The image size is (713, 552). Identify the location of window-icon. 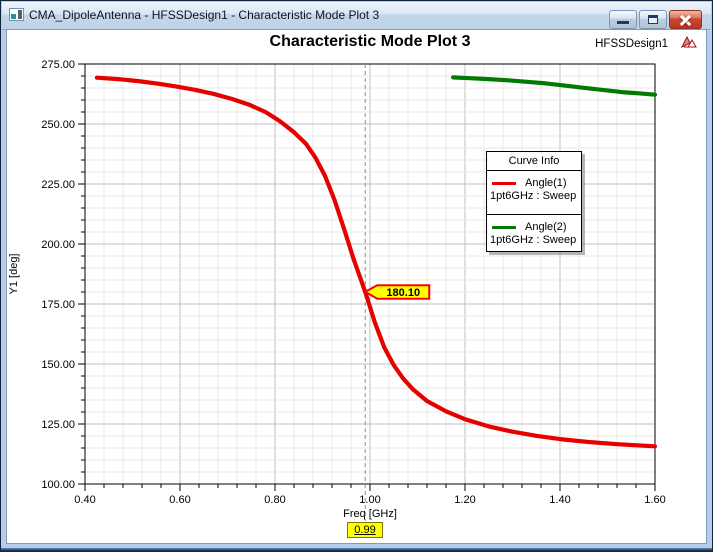
(16, 14).